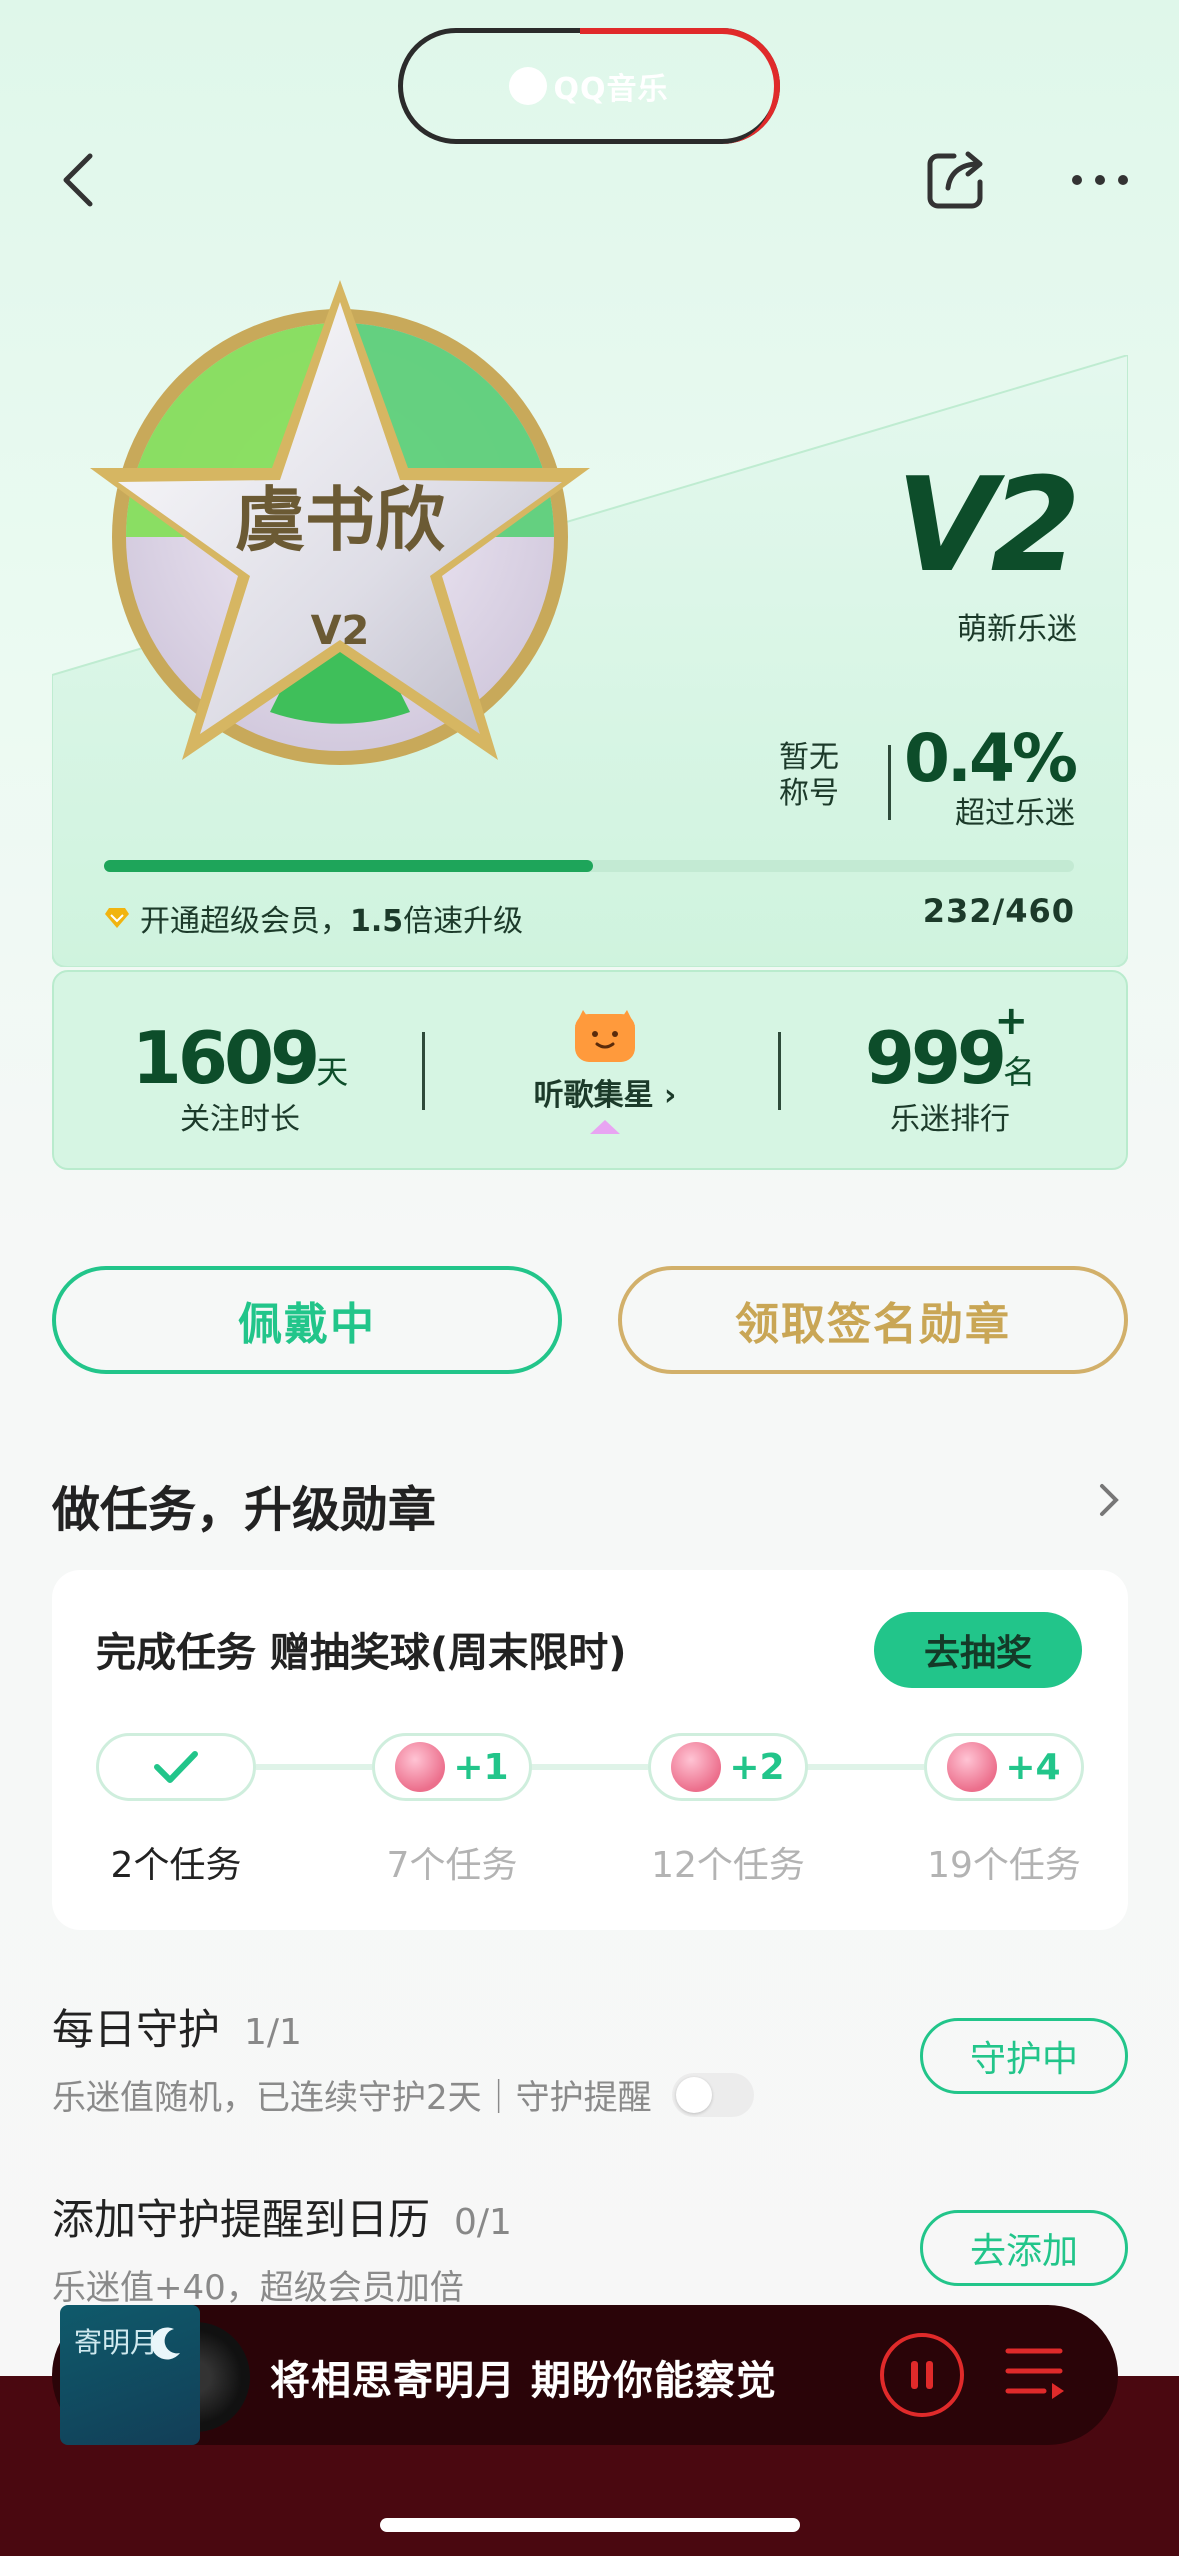 The image size is (1179, 2556). Describe the element at coordinates (245, 921) in the screenshot. I see `vip-prefix: 开通超级会员，` at that location.